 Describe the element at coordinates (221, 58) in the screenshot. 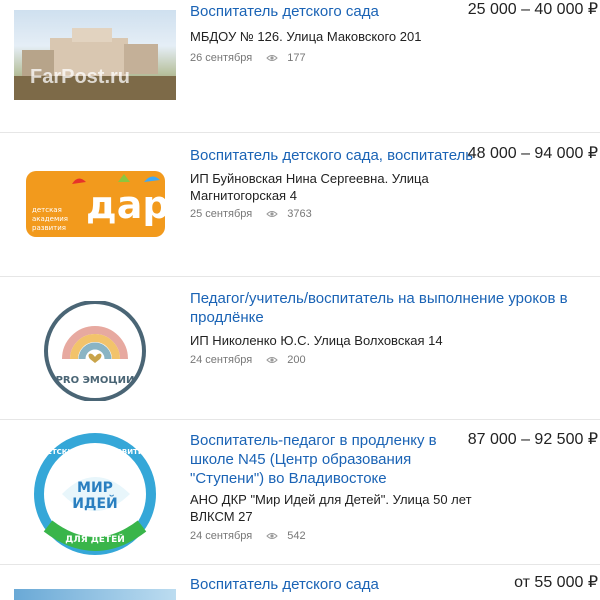

I see `listing-date: 26 сентября` at that location.